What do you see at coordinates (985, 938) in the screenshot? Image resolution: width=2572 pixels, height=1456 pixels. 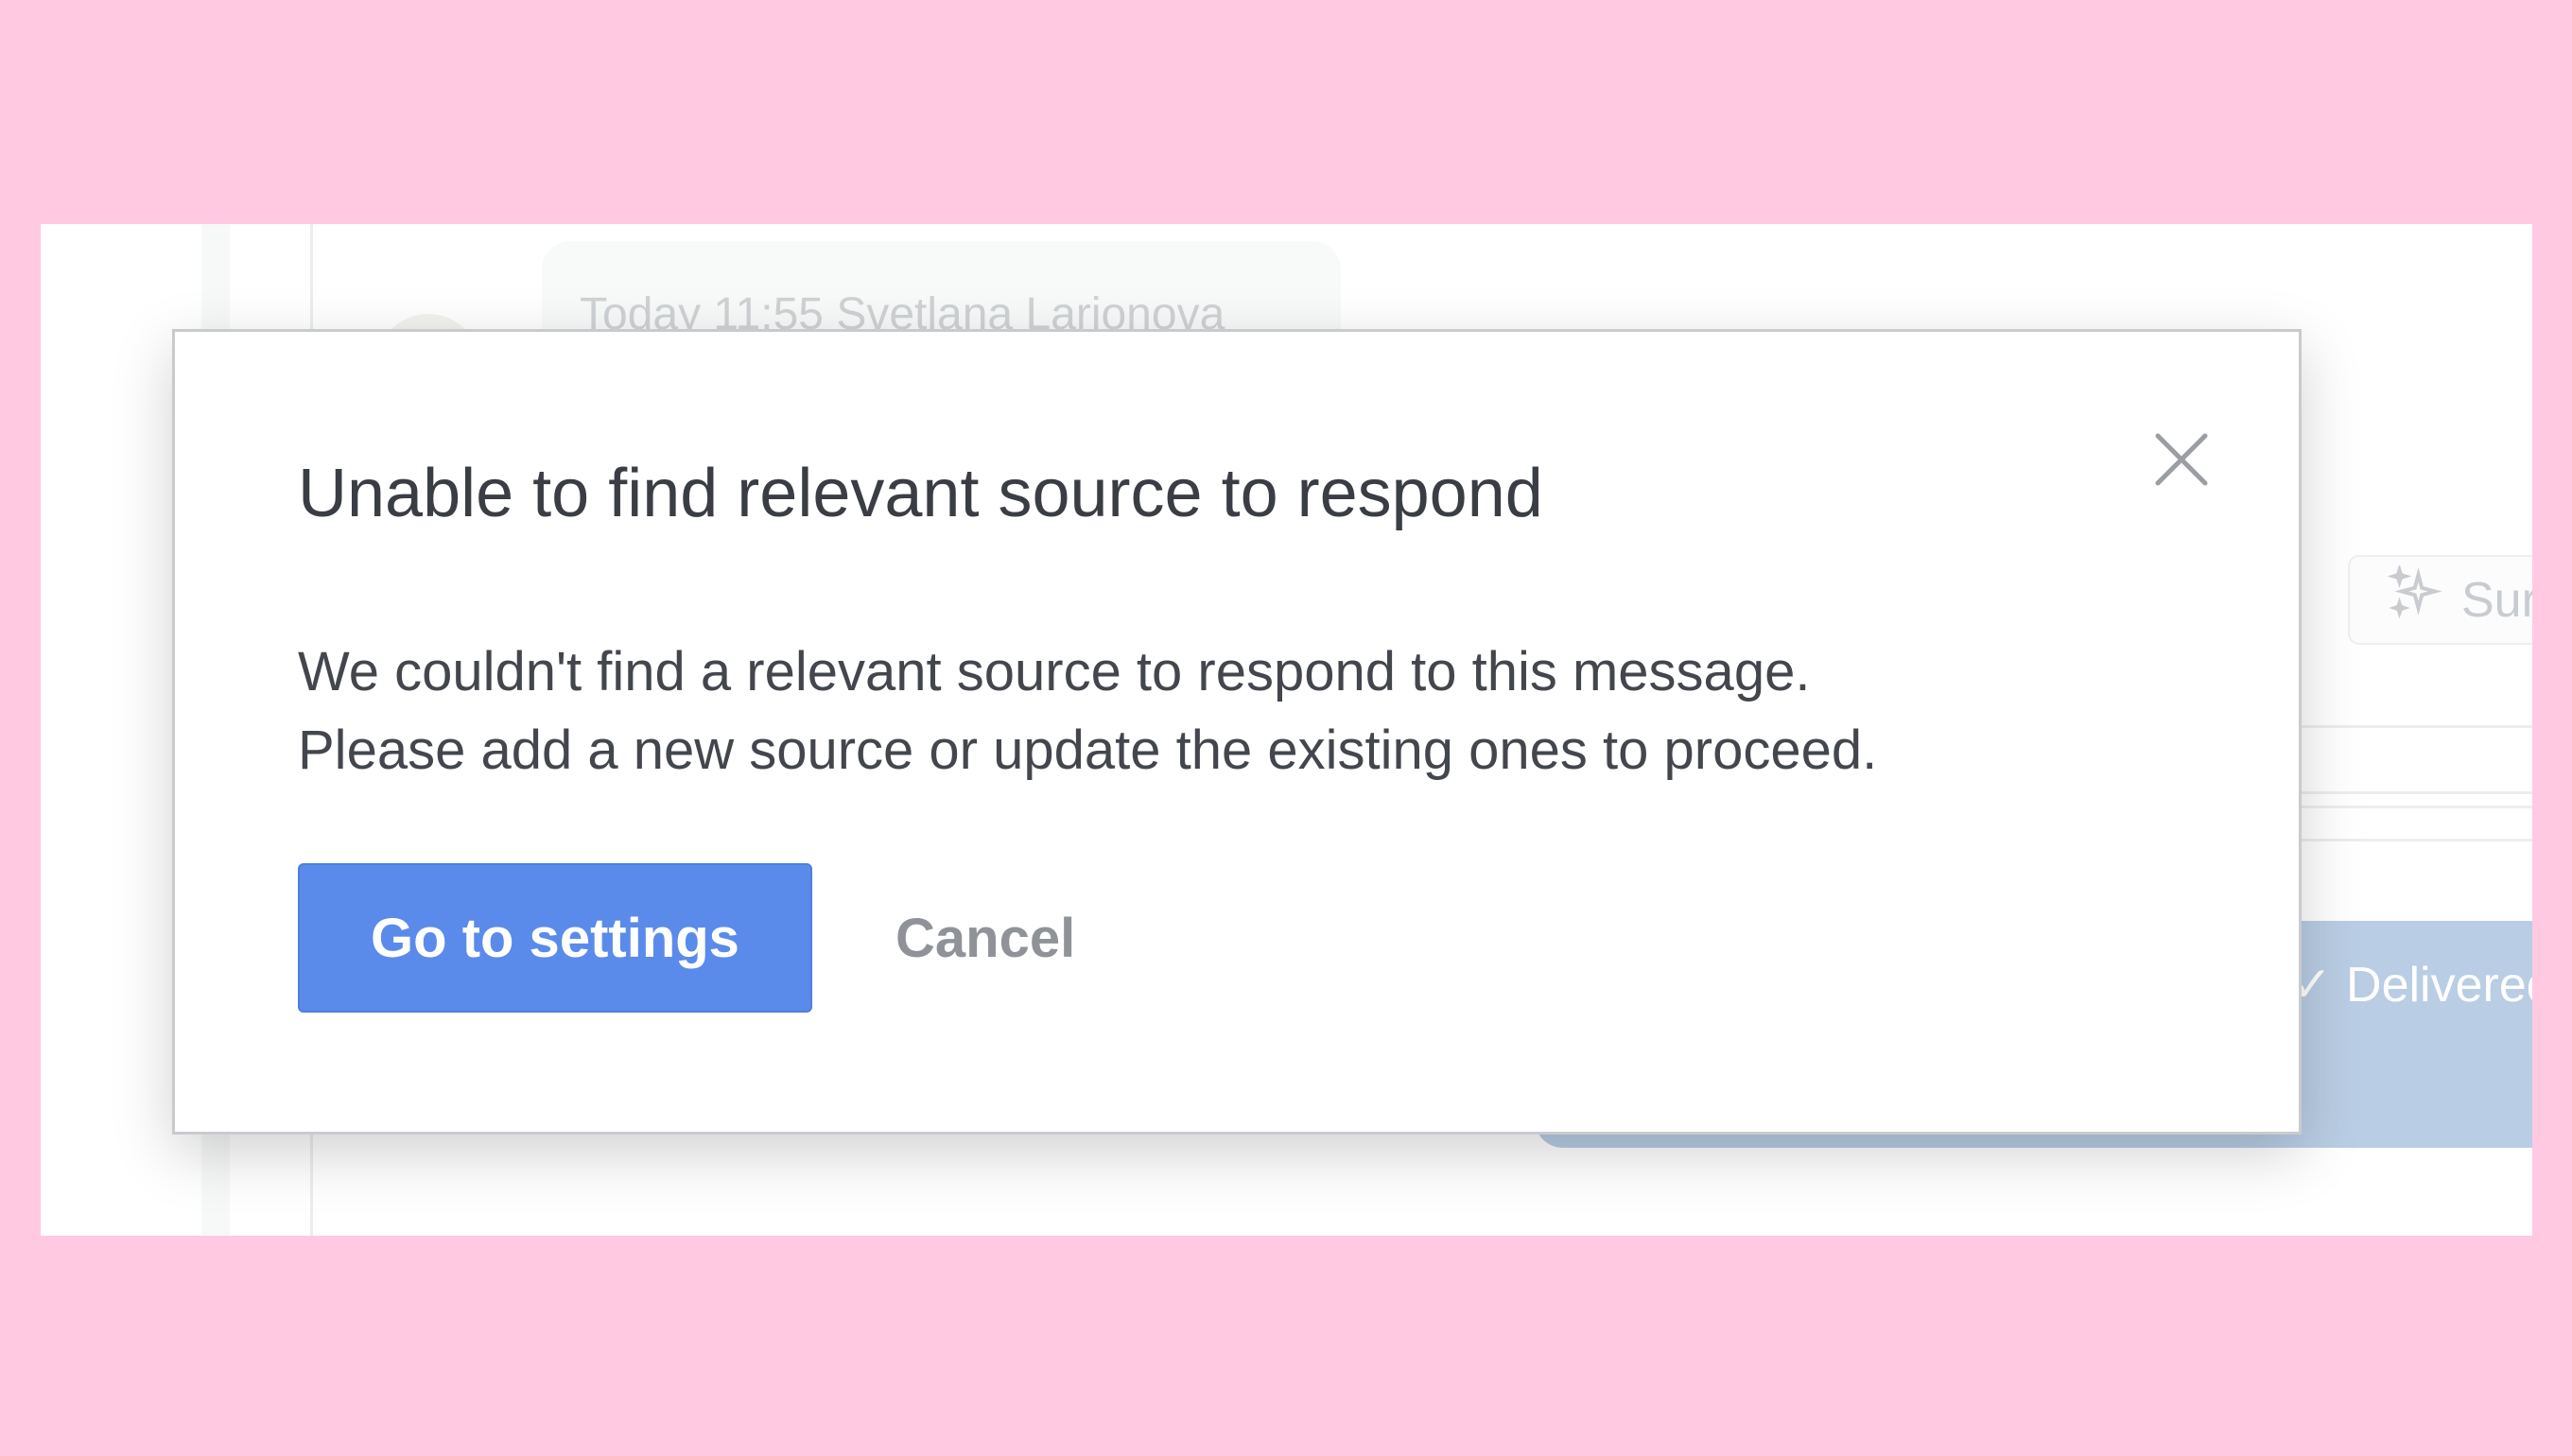 I see `cancel-button: Cancel` at bounding box center [985, 938].